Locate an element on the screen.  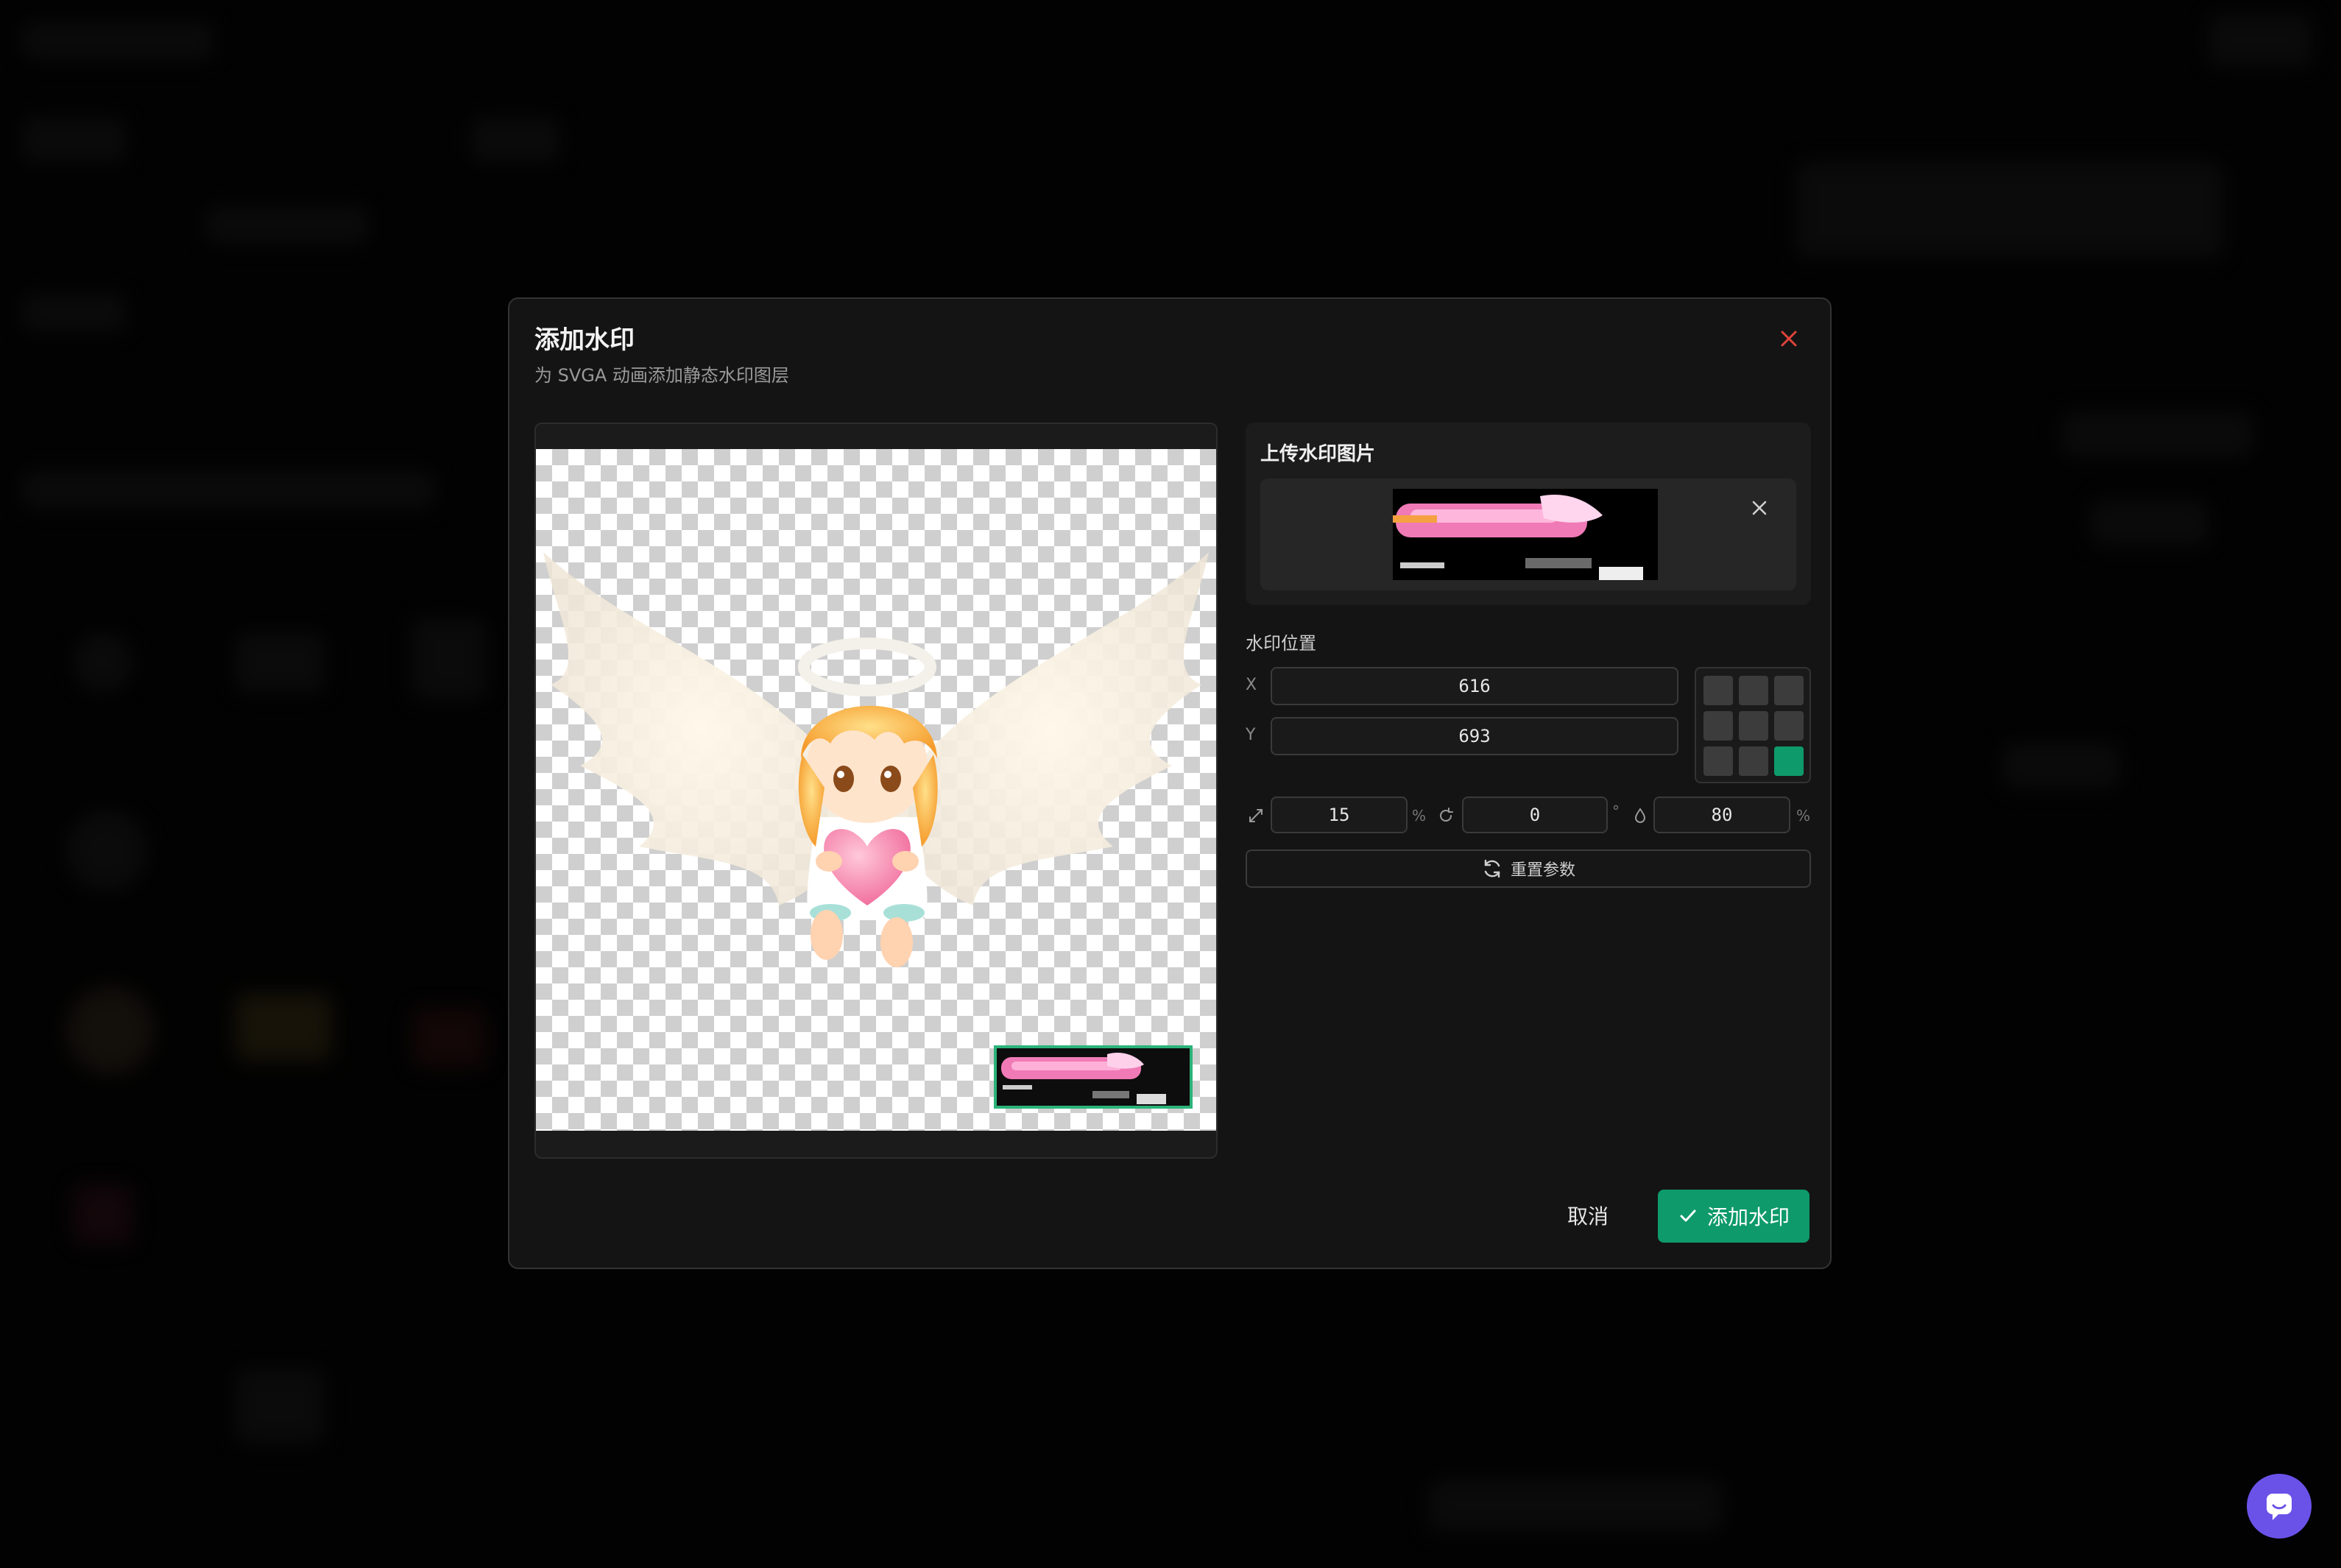
y-input: 693 is located at coordinates (1474, 736).